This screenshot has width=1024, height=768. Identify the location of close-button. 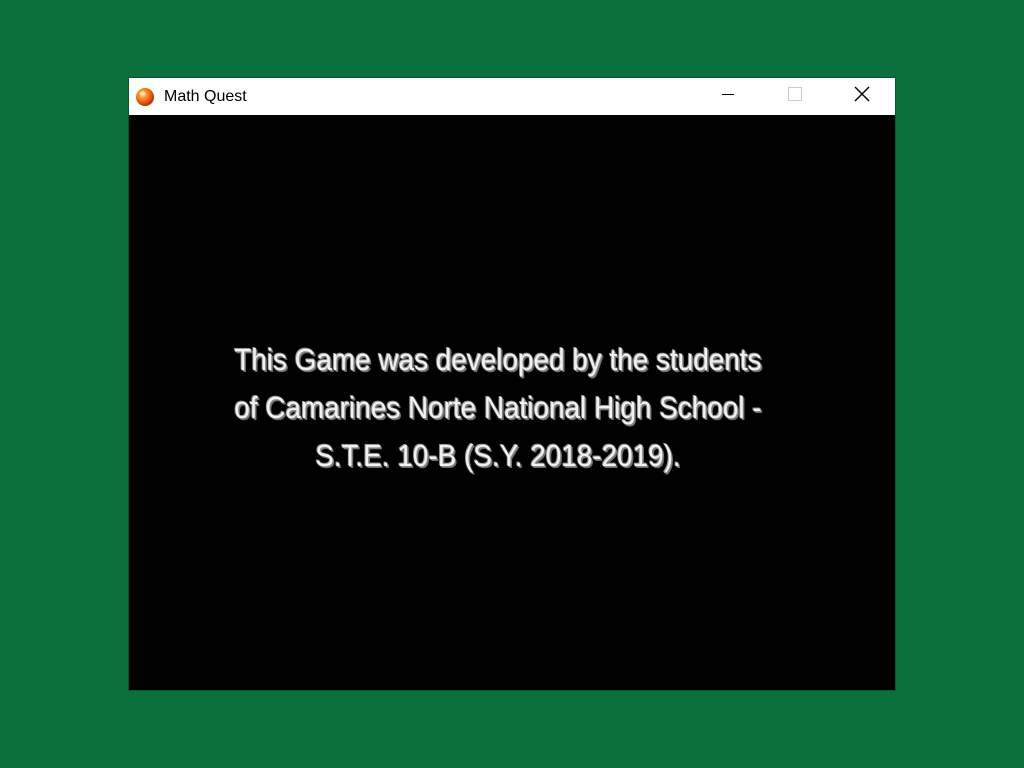
(861, 96).